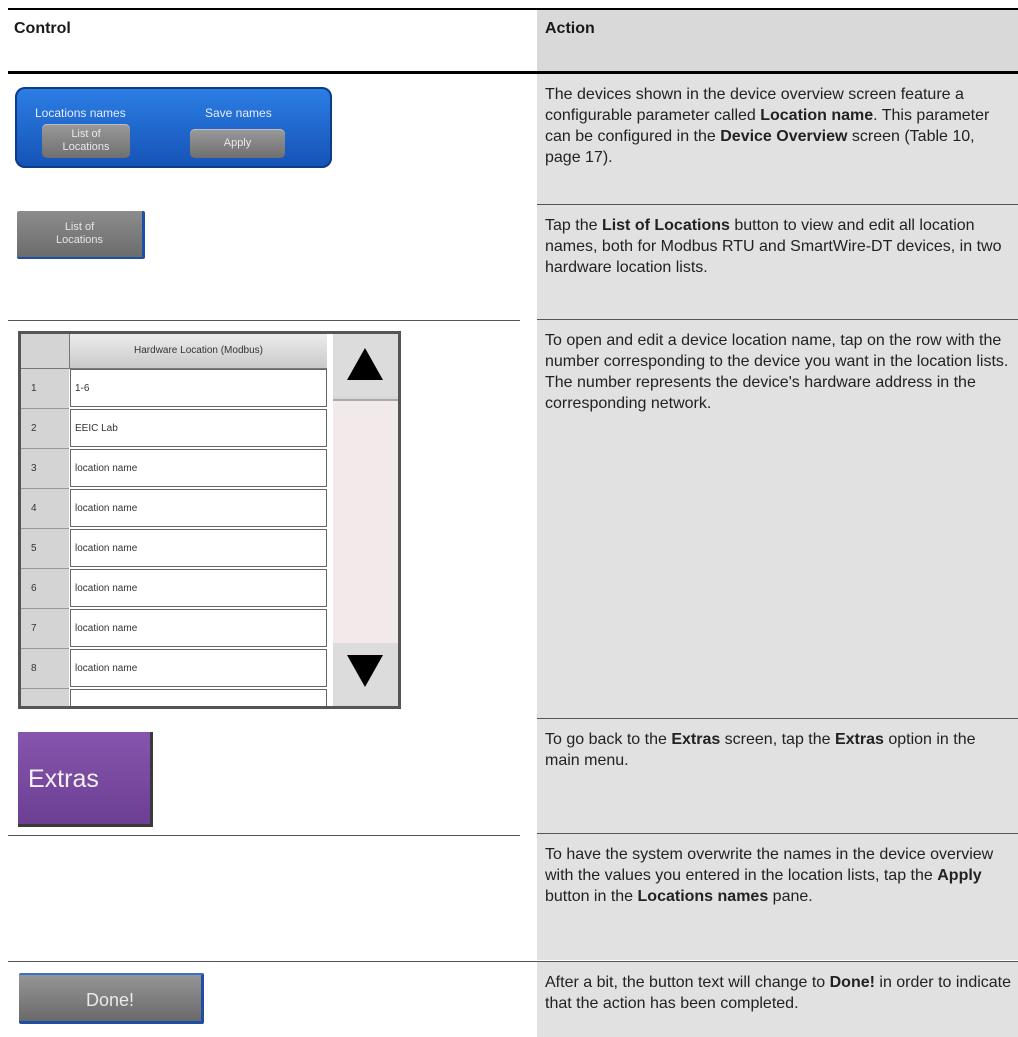 The width and height of the screenshot is (1018, 1037). I want to click on location-row: 1-6, so click(198, 388).